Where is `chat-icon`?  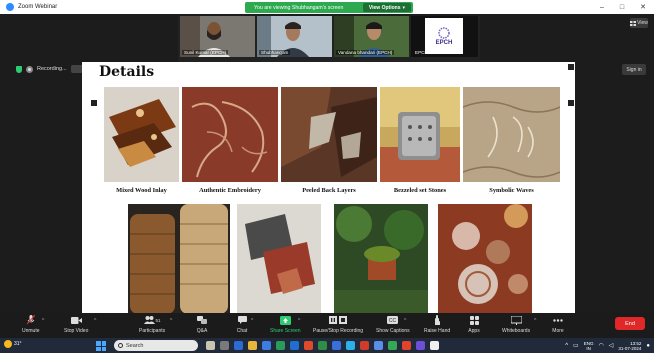 chat-icon is located at coordinates (242, 320).